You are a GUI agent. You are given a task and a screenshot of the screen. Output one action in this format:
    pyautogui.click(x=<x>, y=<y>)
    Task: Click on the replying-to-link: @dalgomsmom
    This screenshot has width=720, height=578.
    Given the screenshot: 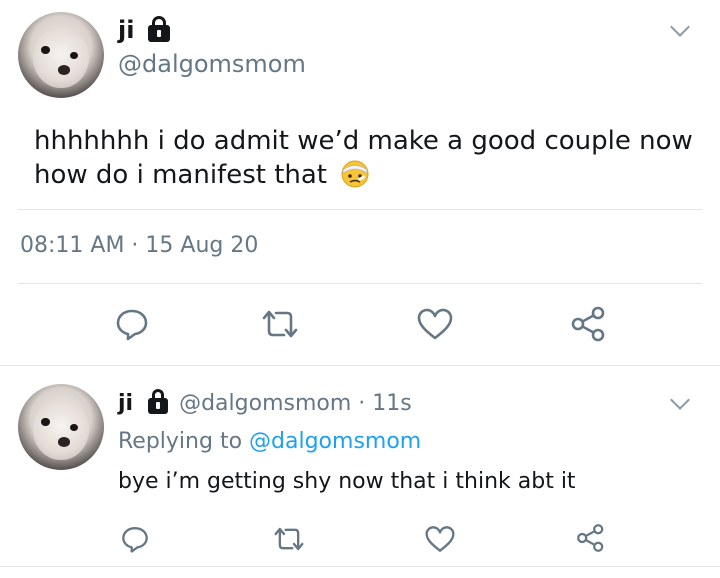 What is the action you would take?
    pyautogui.click(x=335, y=441)
    